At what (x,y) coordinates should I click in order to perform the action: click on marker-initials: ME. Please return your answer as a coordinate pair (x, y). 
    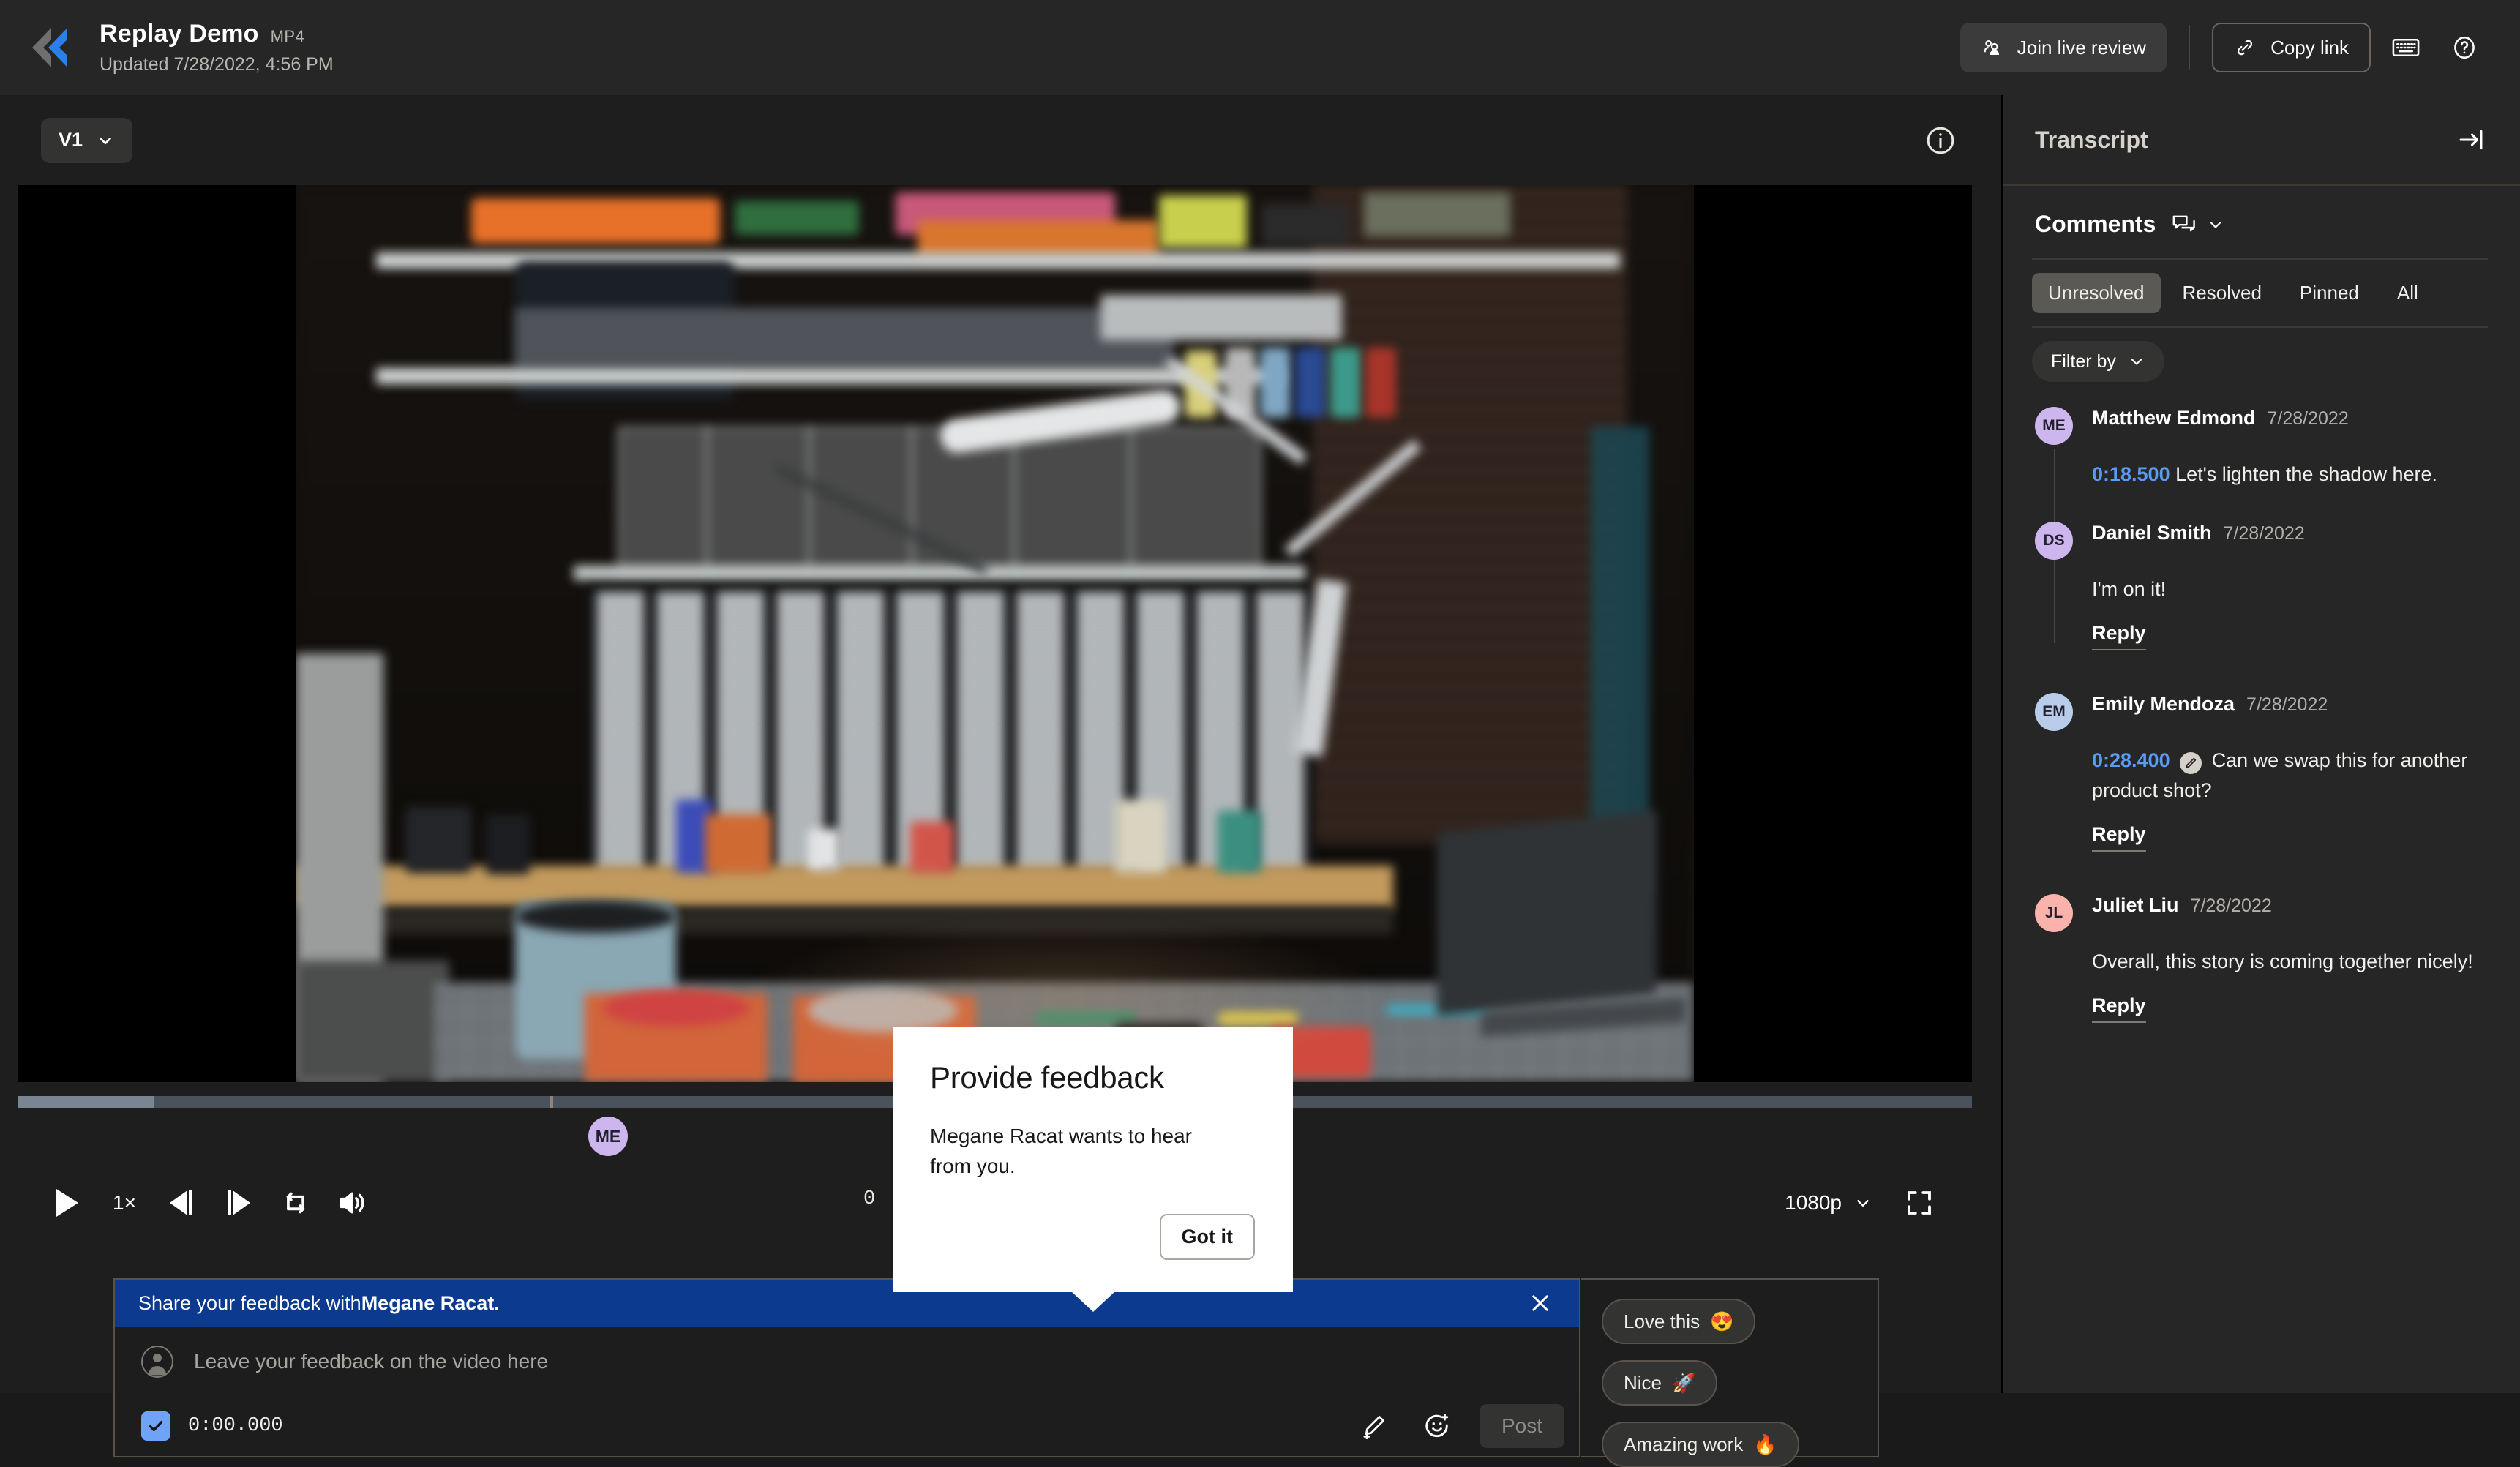
    Looking at the image, I should click on (608, 1136).